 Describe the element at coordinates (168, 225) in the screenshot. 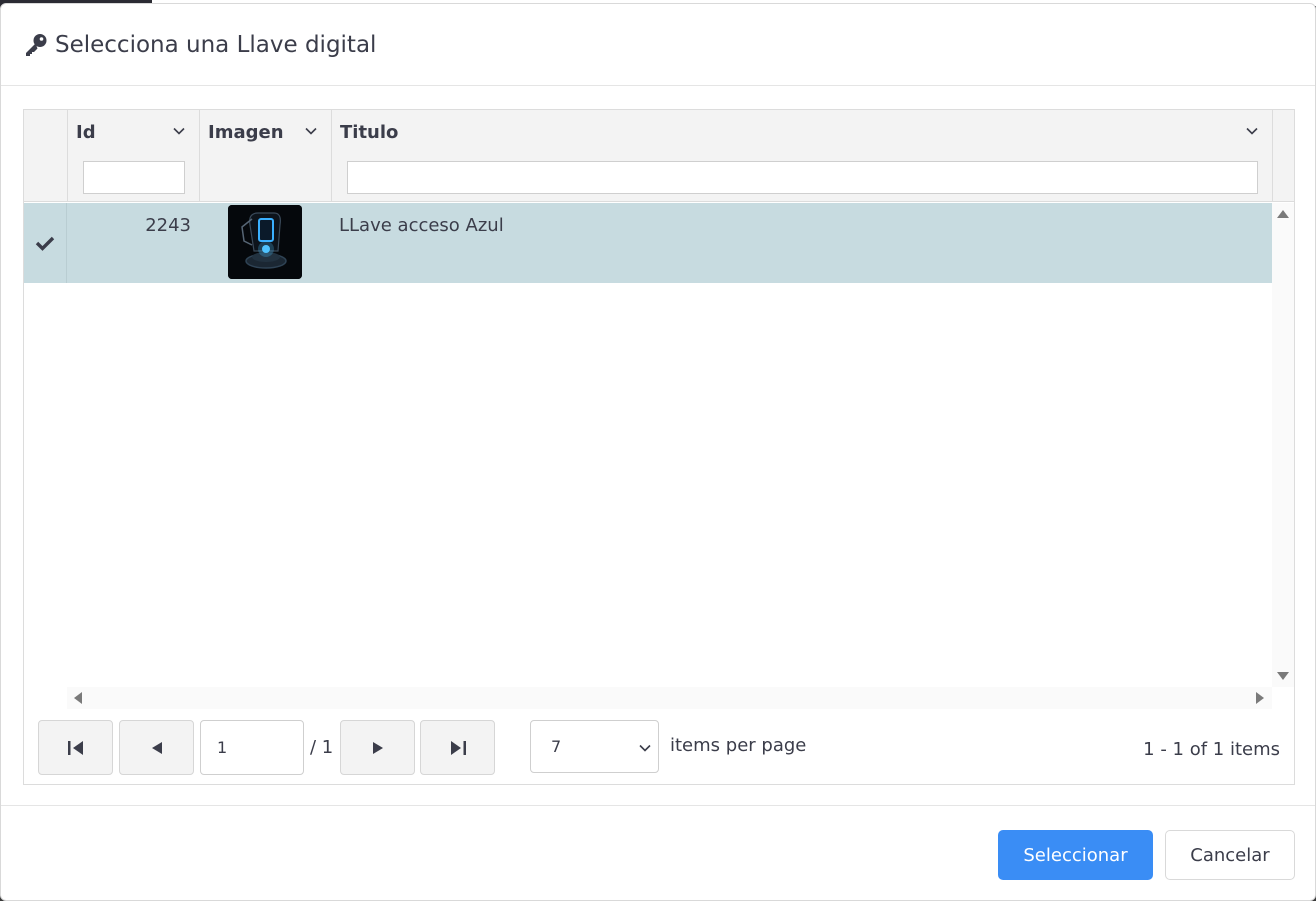

I see `row-id: 2243` at that location.